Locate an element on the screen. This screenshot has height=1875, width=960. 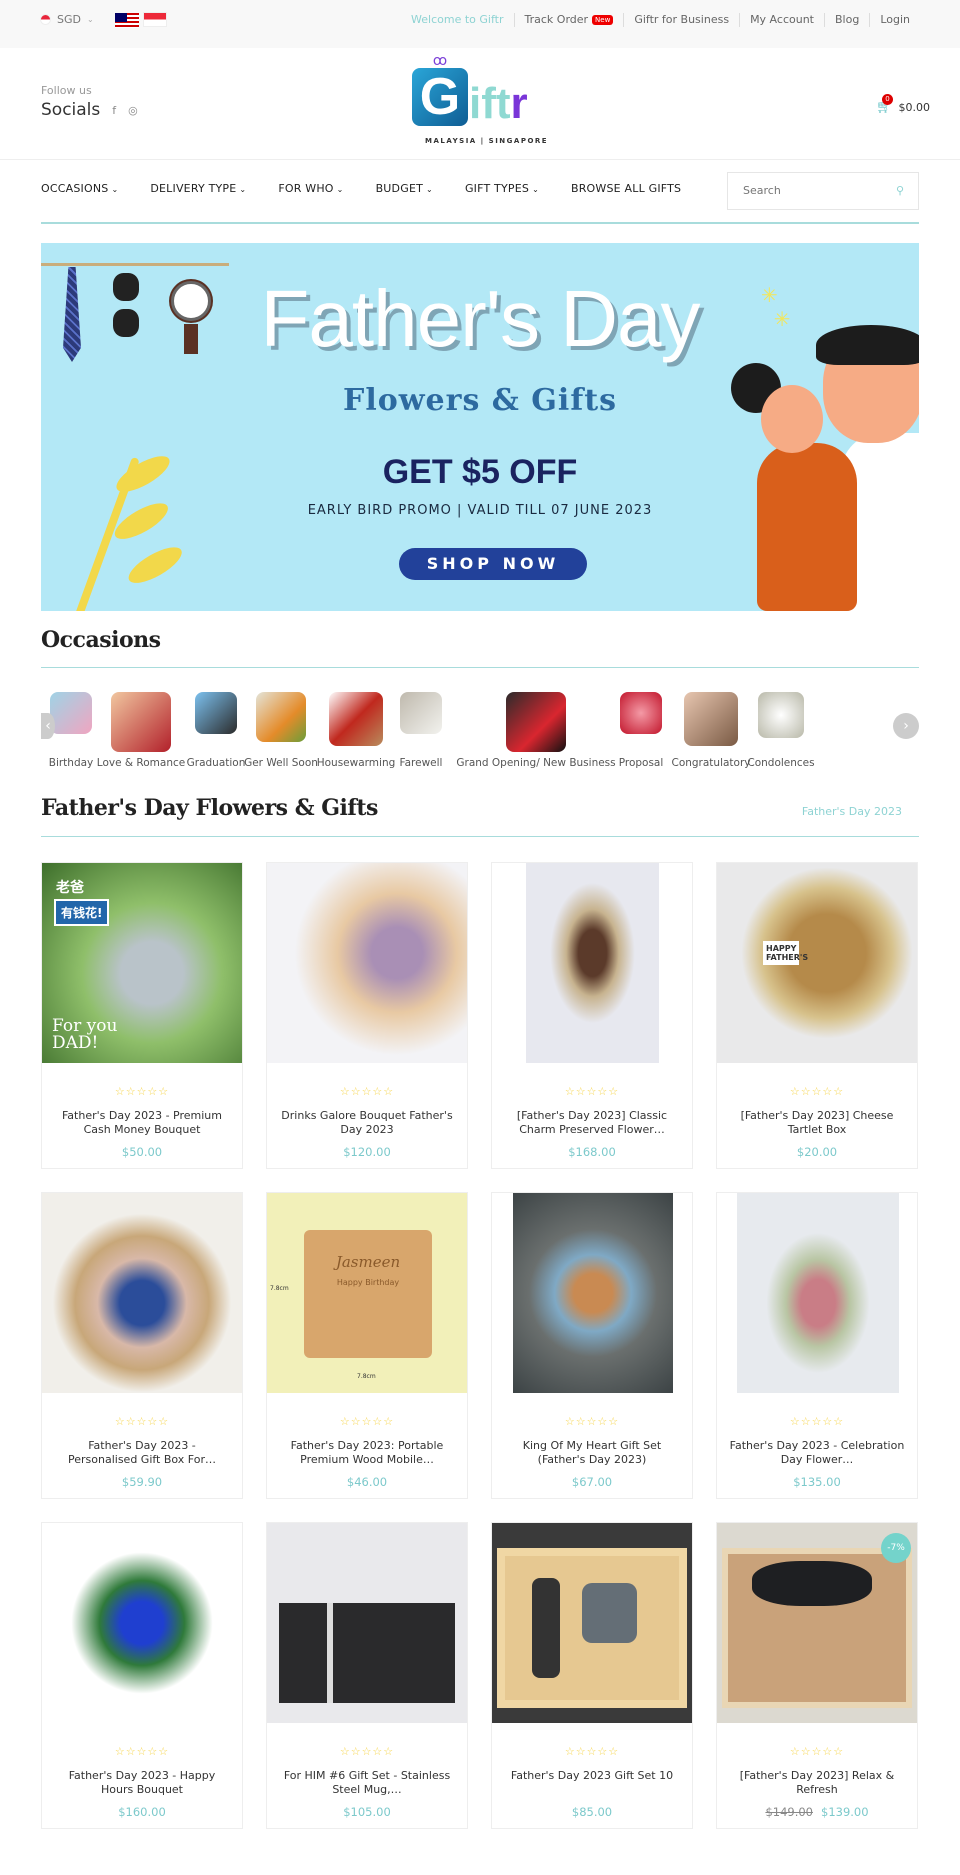
image-caption: 老爸 is located at coordinates (70, 888).